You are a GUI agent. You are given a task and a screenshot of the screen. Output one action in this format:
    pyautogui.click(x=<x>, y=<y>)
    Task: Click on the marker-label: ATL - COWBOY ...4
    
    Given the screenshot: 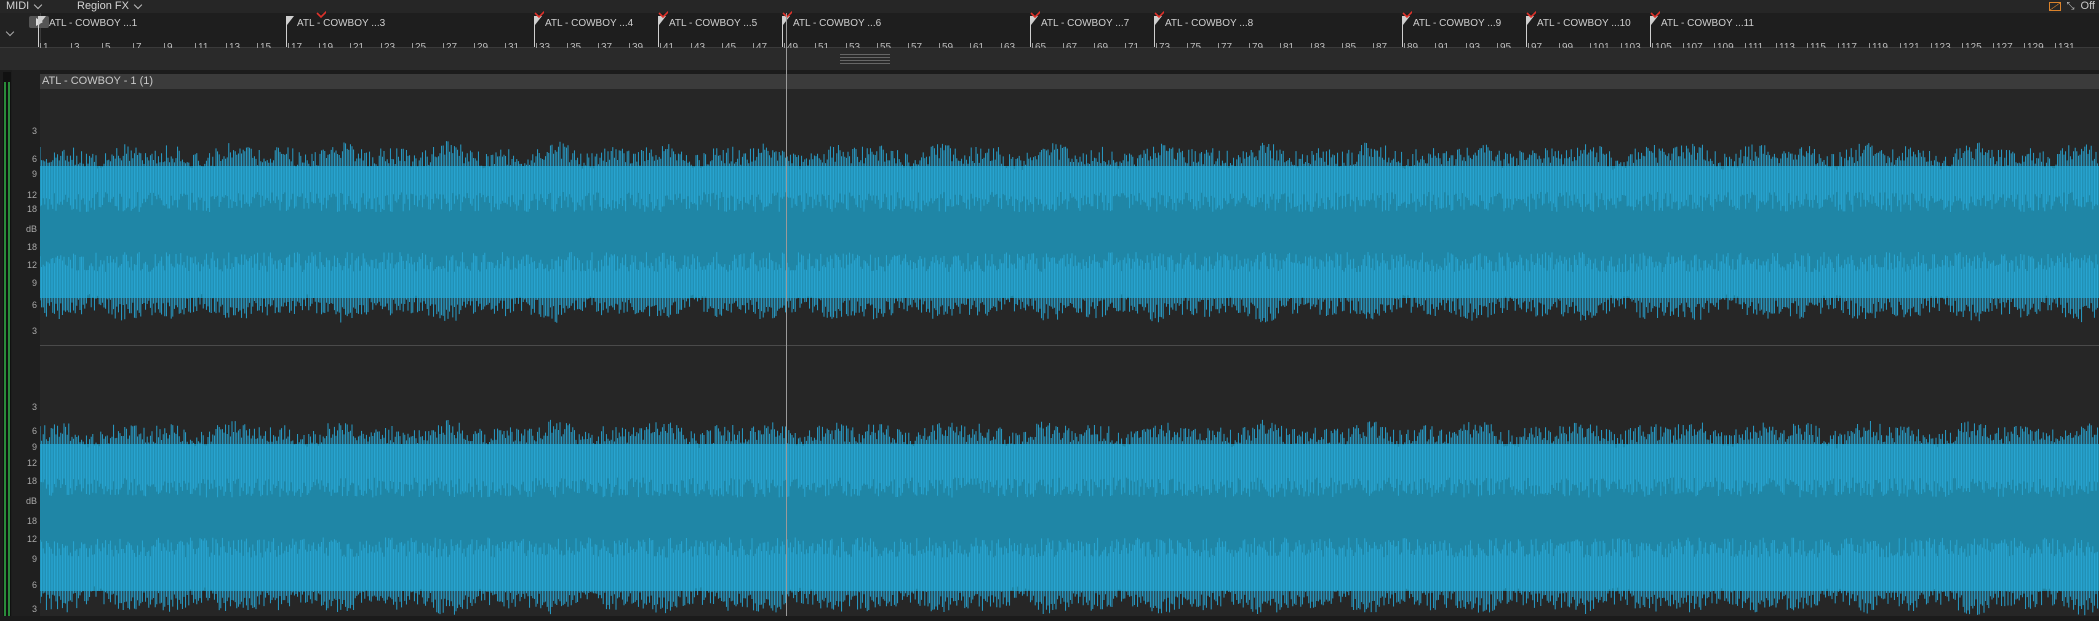 What is the action you would take?
    pyautogui.click(x=589, y=23)
    